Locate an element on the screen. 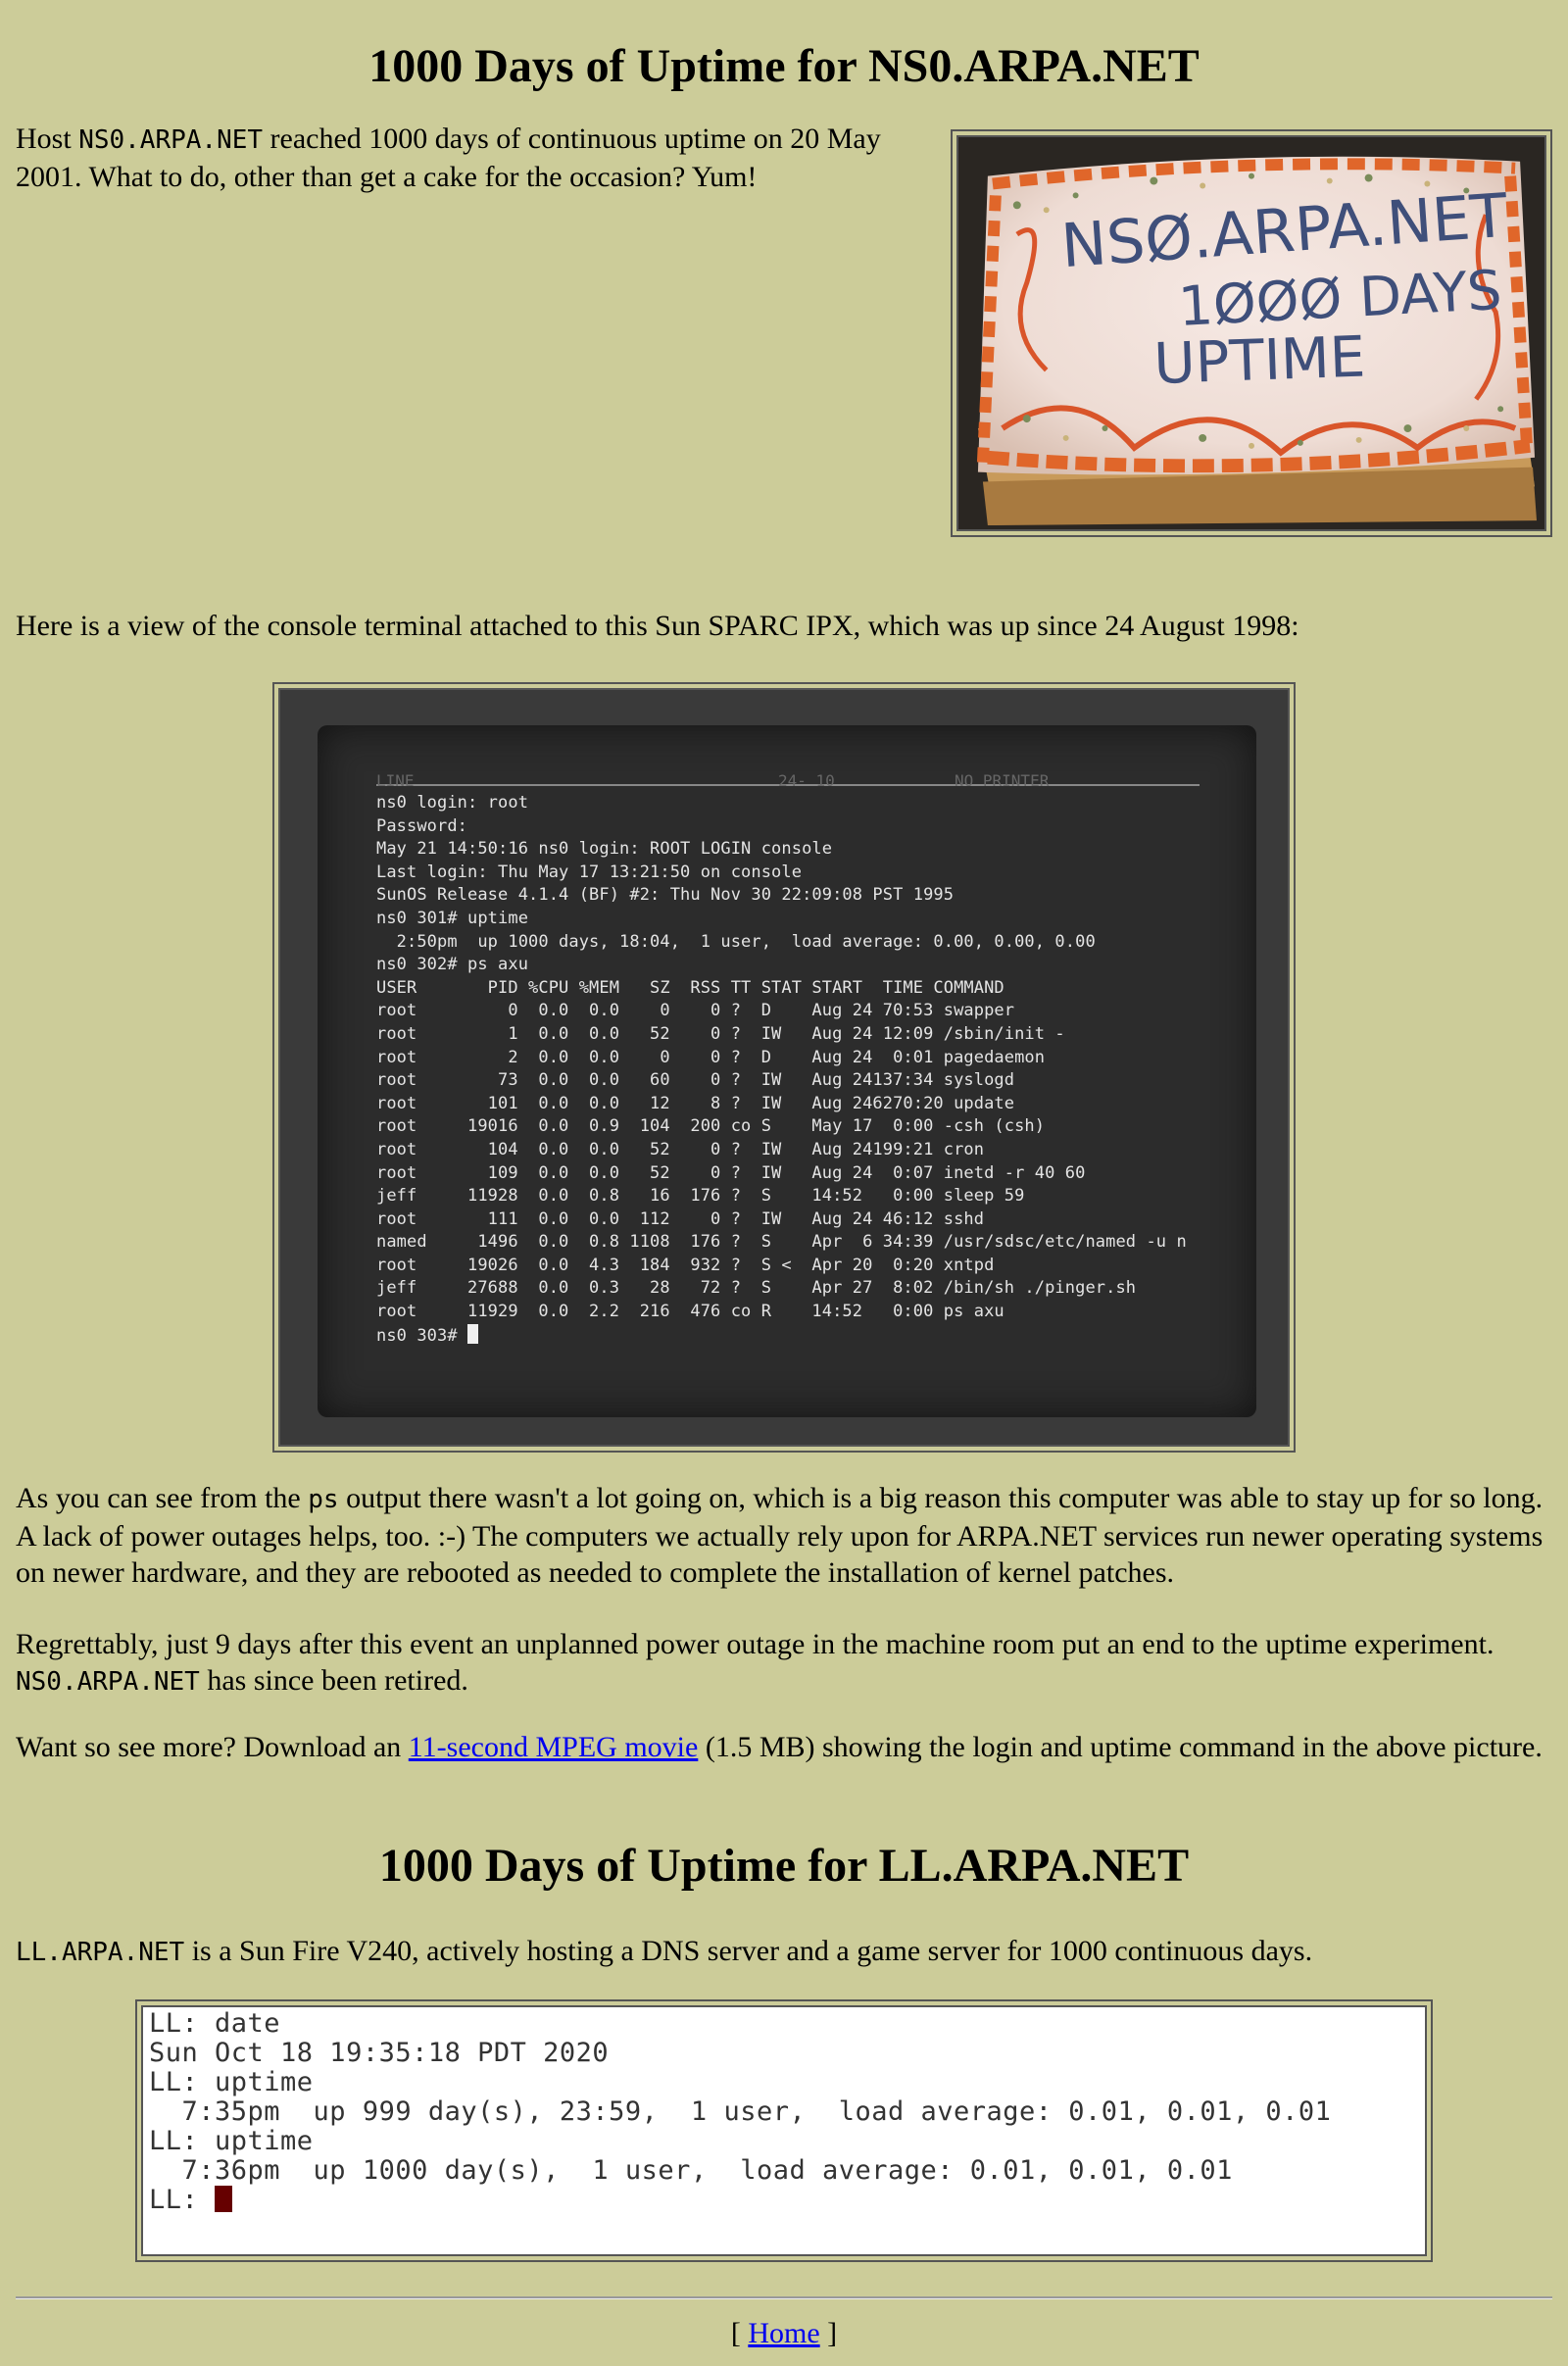 The height and width of the screenshot is (2366, 1568). ll-terminal-line: LL: date is located at coordinates (215, 2023).